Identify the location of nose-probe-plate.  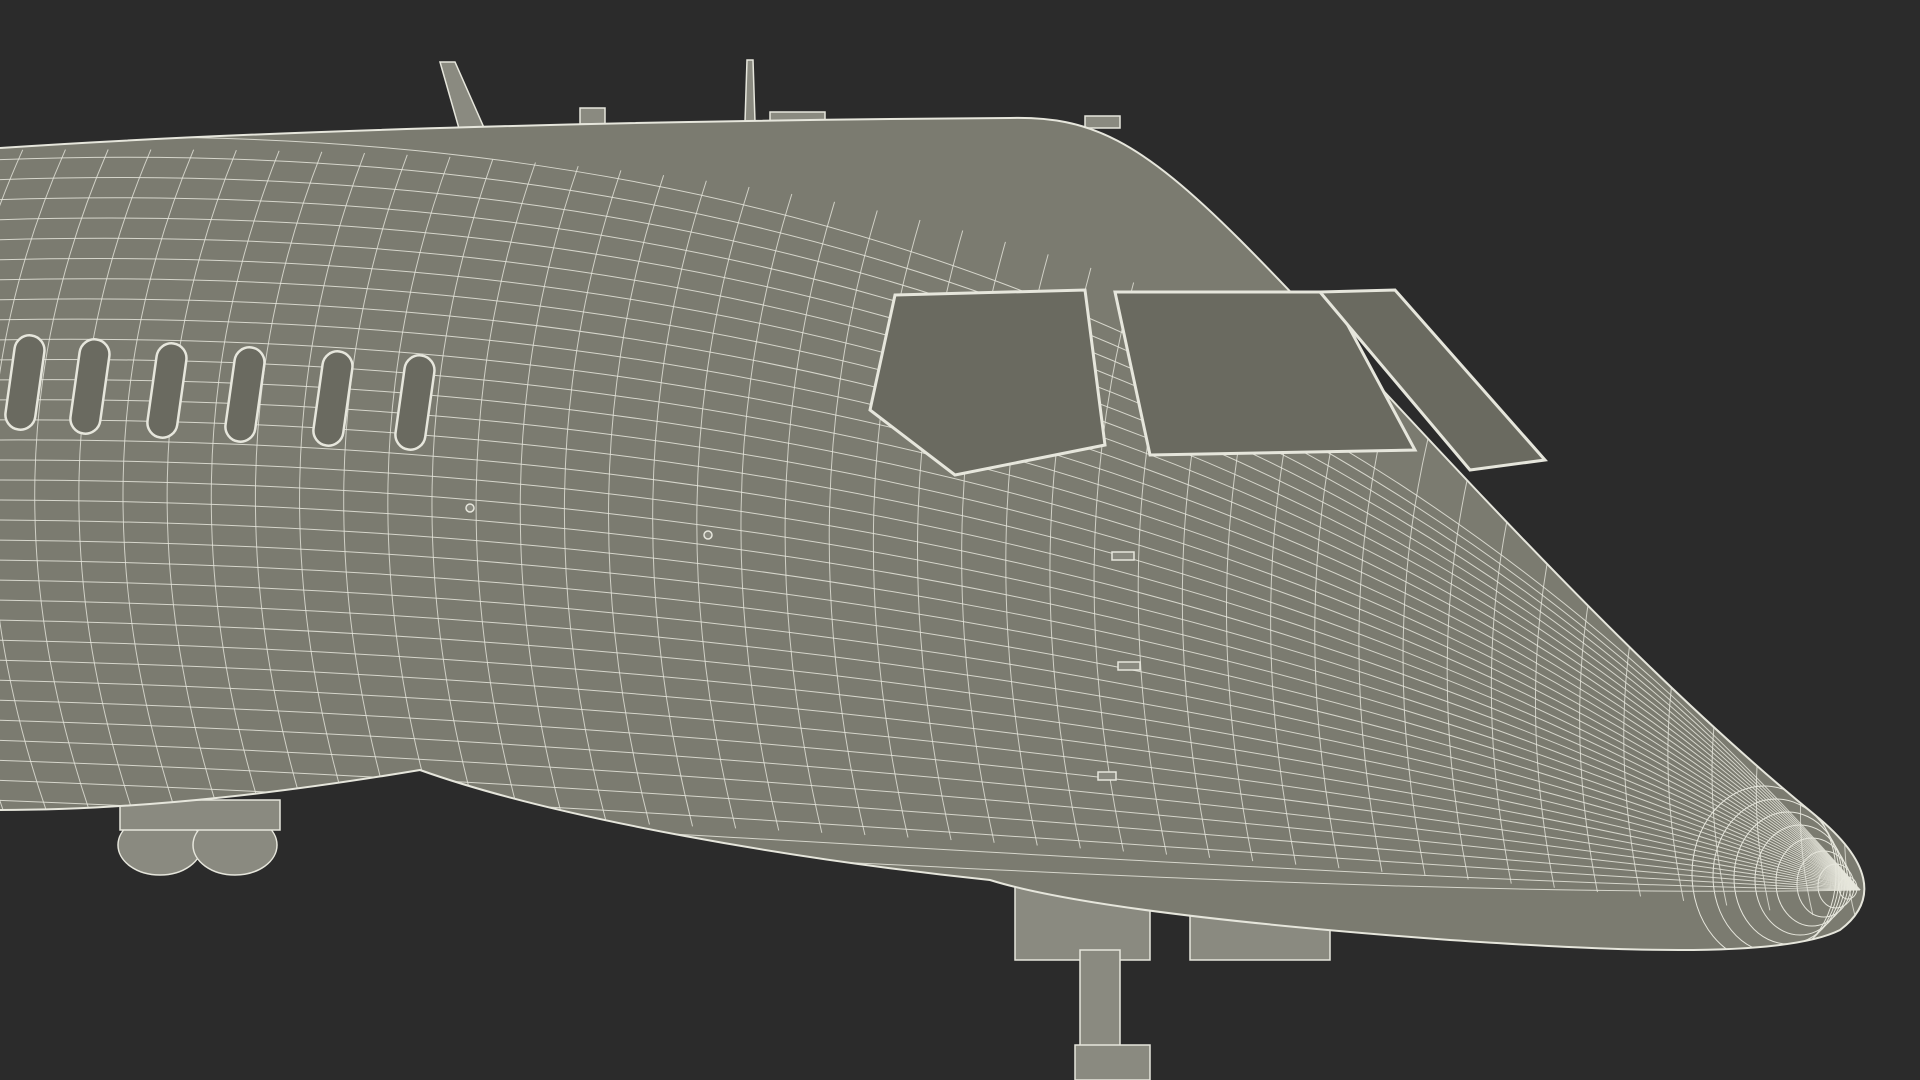
(1102, 122).